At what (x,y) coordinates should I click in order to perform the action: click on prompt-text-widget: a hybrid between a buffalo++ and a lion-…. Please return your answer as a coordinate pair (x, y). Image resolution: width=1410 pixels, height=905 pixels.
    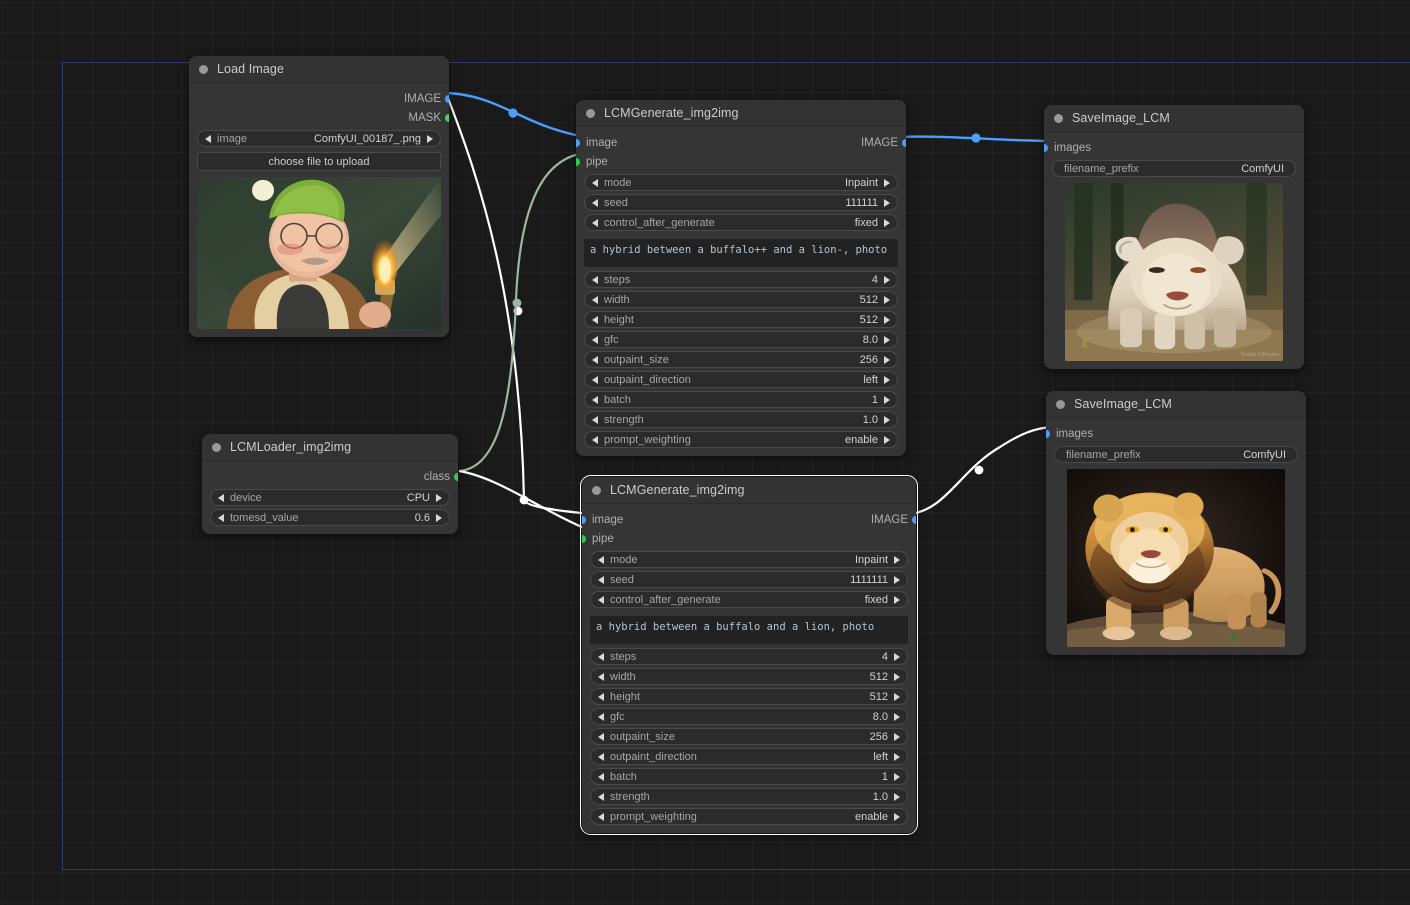
    Looking at the image, I should click on (741, 253).